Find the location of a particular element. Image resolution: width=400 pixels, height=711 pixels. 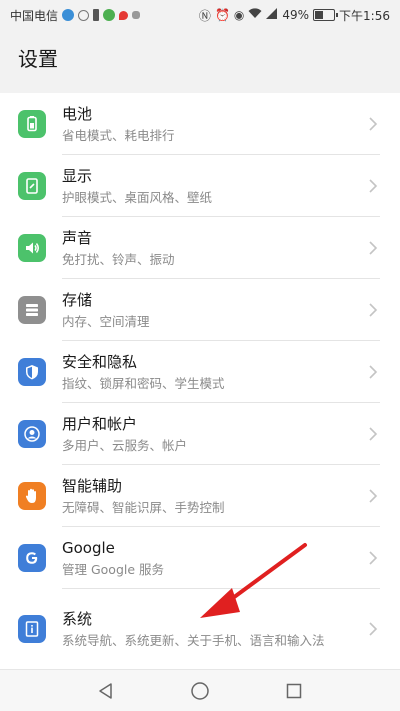

notification-app-icon is located at coordinates (68, 15).